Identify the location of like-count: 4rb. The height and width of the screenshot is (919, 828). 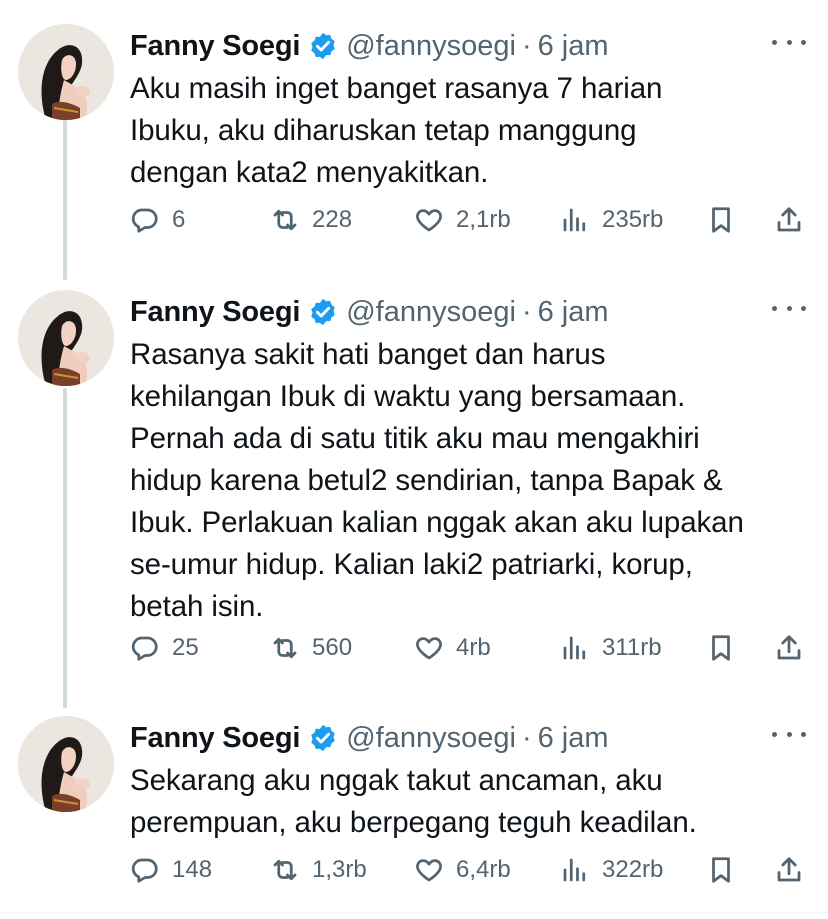
(473, 647).